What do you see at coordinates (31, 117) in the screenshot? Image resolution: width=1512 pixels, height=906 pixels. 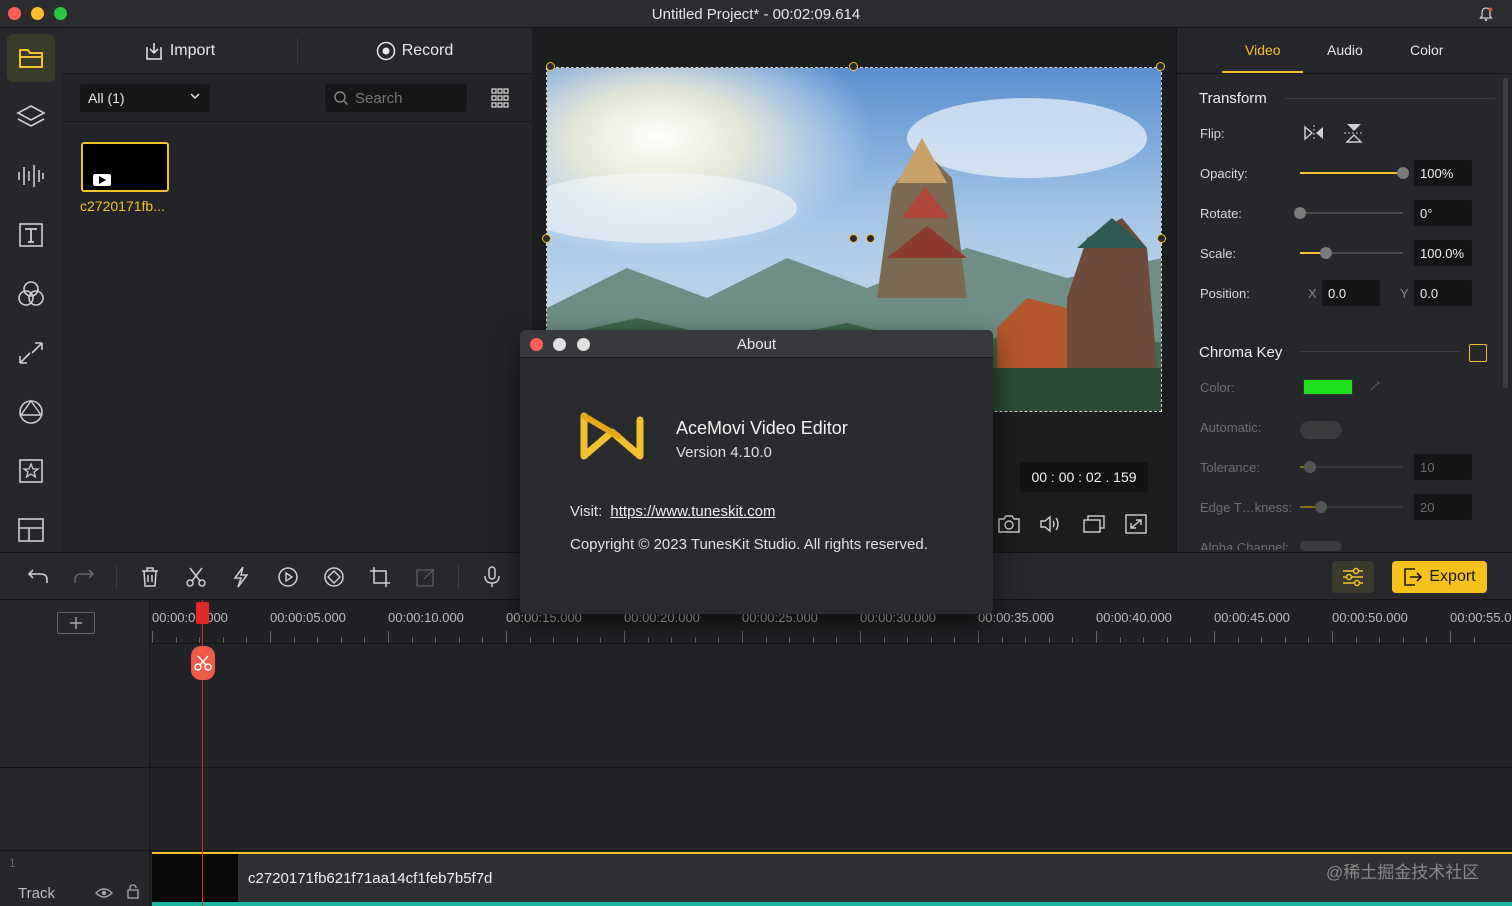 I see `sidebar-item-layers` at bounding box center [31, 117].